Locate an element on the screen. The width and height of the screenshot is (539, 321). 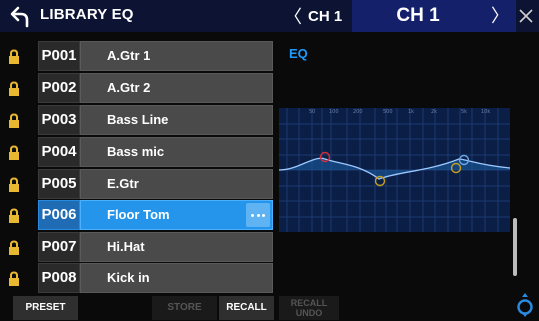
library-item-code: P008 is located at coordinates (59, 278).